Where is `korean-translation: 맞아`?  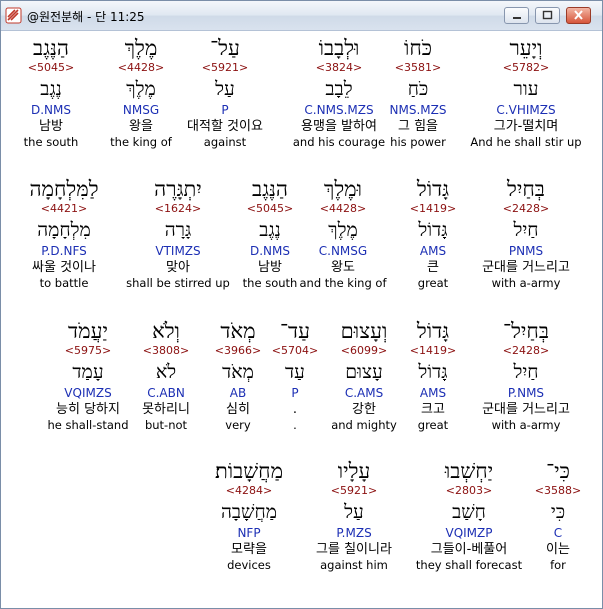
korean-translation: 맞아 is located at coordinates (178, 267).